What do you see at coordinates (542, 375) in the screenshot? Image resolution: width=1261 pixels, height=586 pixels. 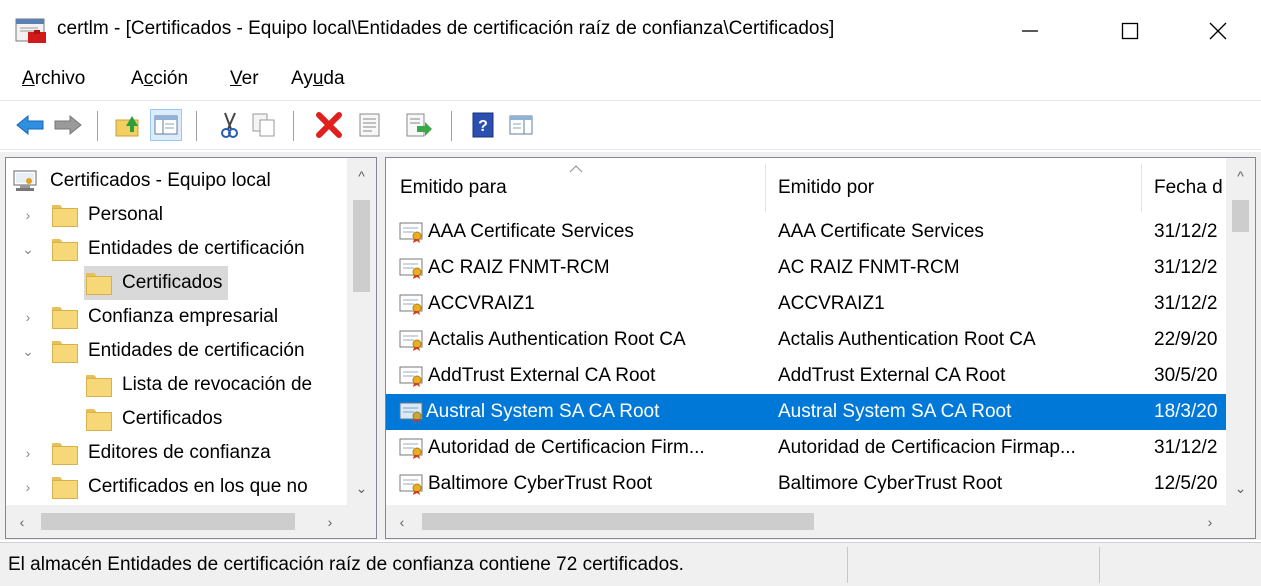 I see `issued-to-text: AddTrust External CA Root` at bounding box center [542, 375].